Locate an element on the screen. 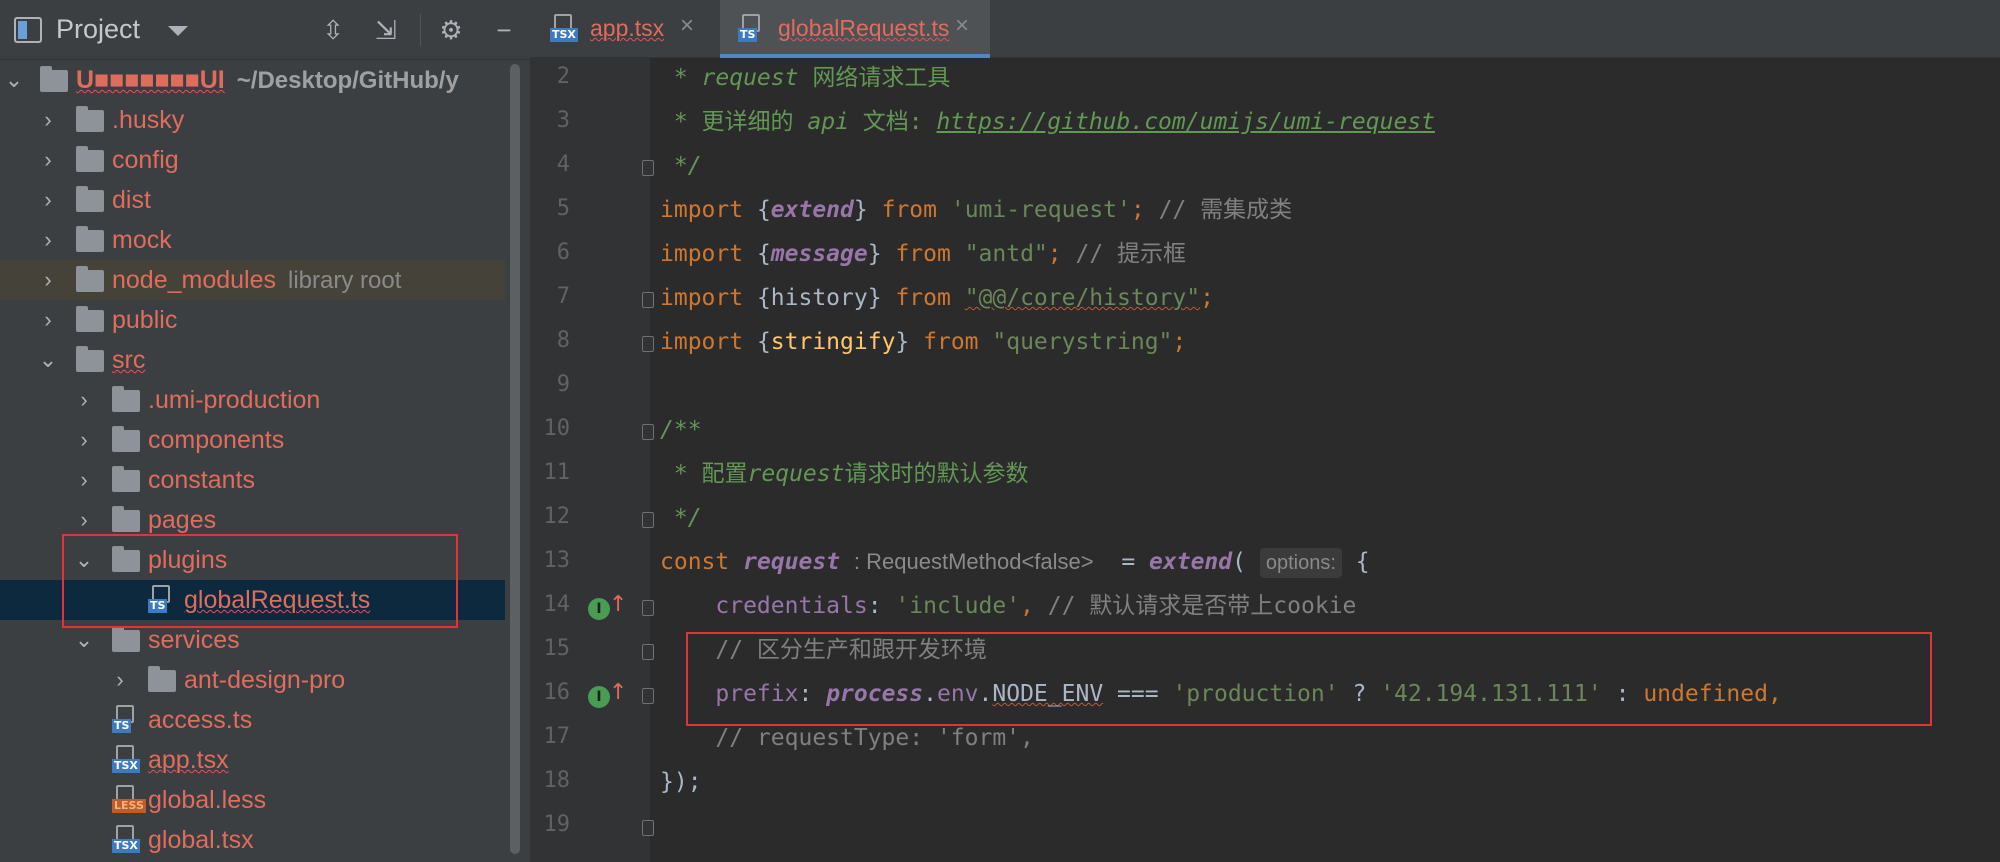 The height and width of the screenshot is (862, 2000). project-panel-title: Project is located at coordinates (98, 29).